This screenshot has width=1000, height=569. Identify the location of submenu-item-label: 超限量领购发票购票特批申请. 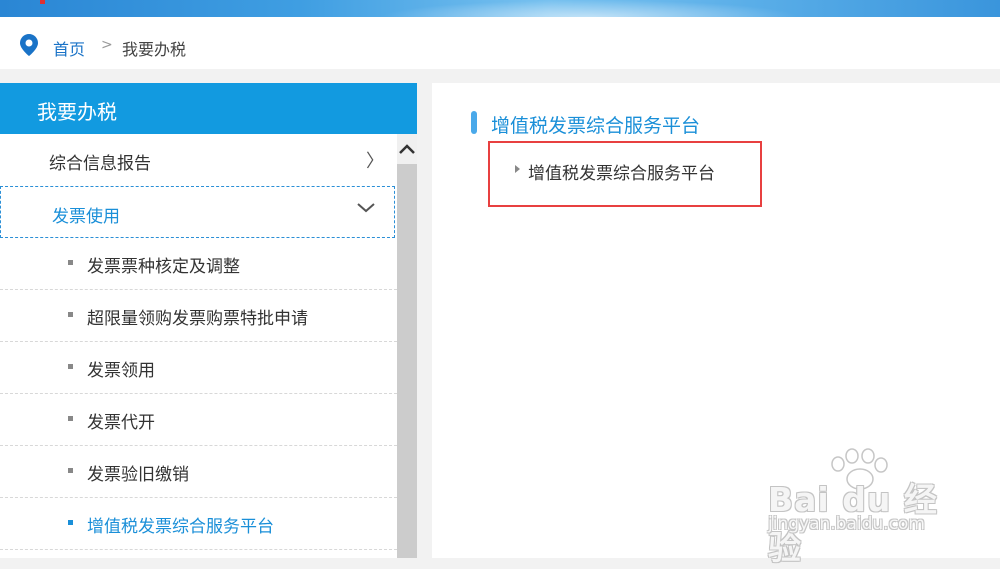
(197, 319).